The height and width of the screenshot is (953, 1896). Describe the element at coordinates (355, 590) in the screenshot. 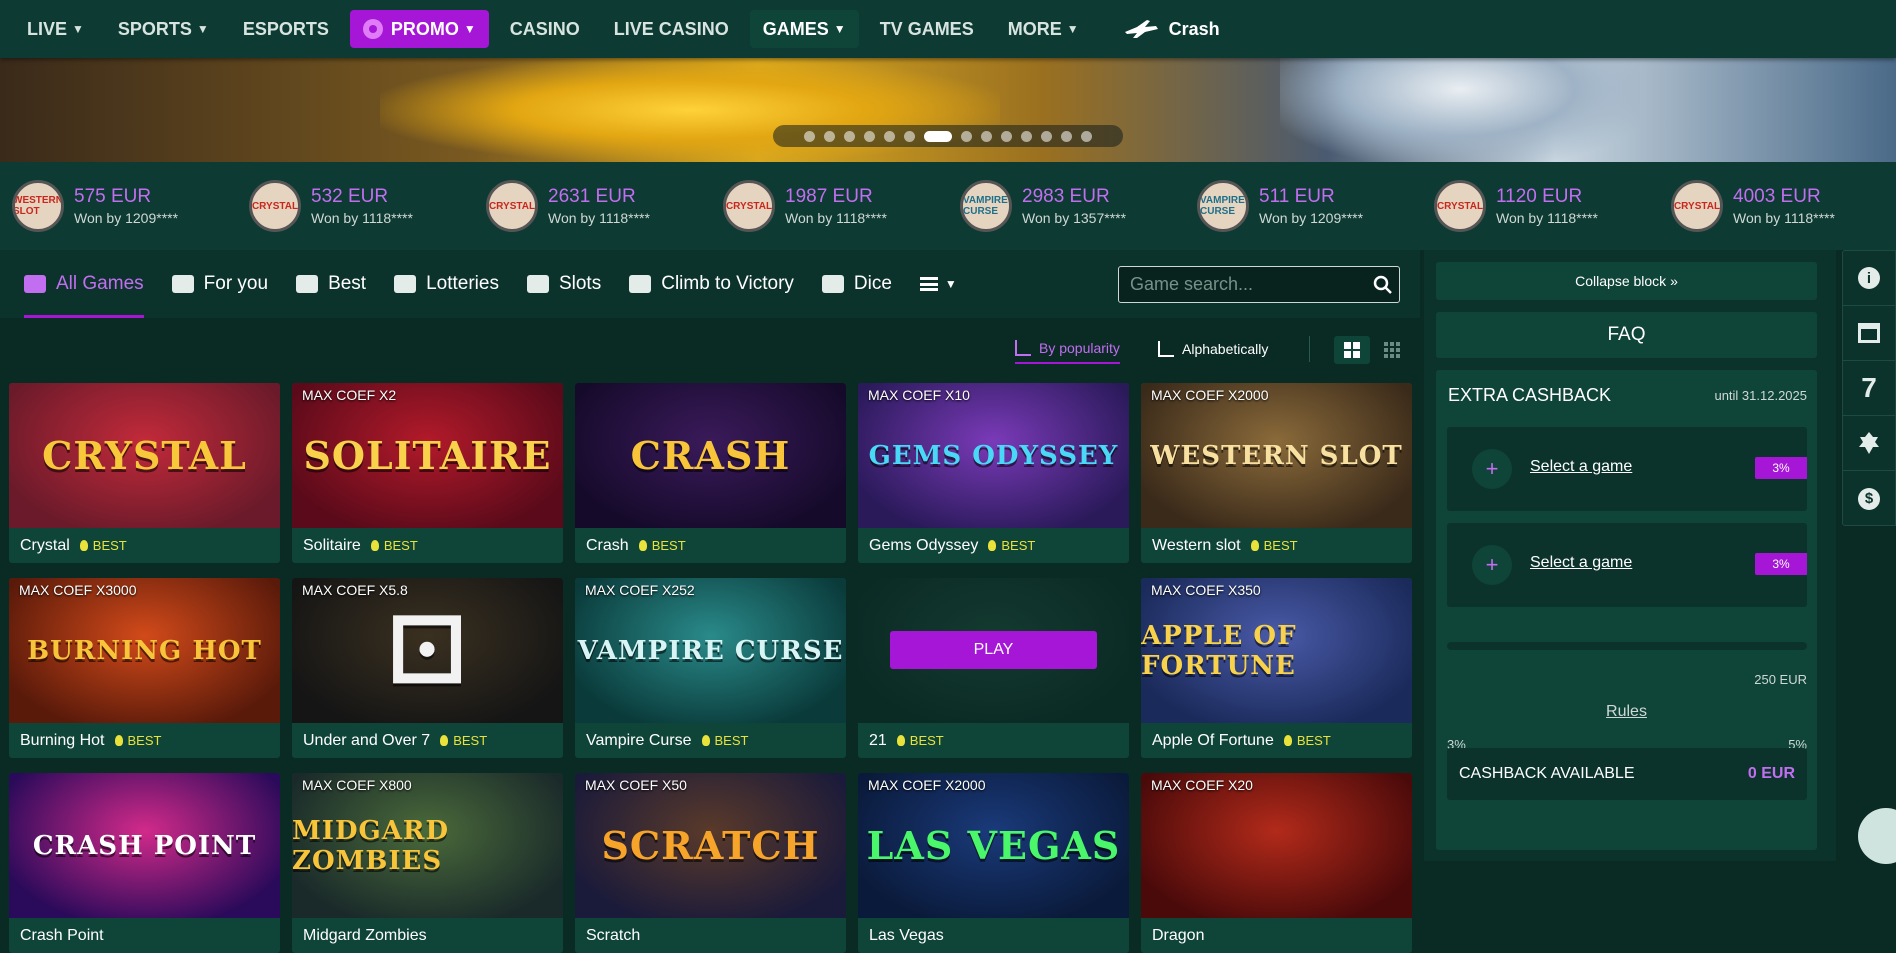

I see `max-coef-badge: MAX COEF X5.8` at that location.